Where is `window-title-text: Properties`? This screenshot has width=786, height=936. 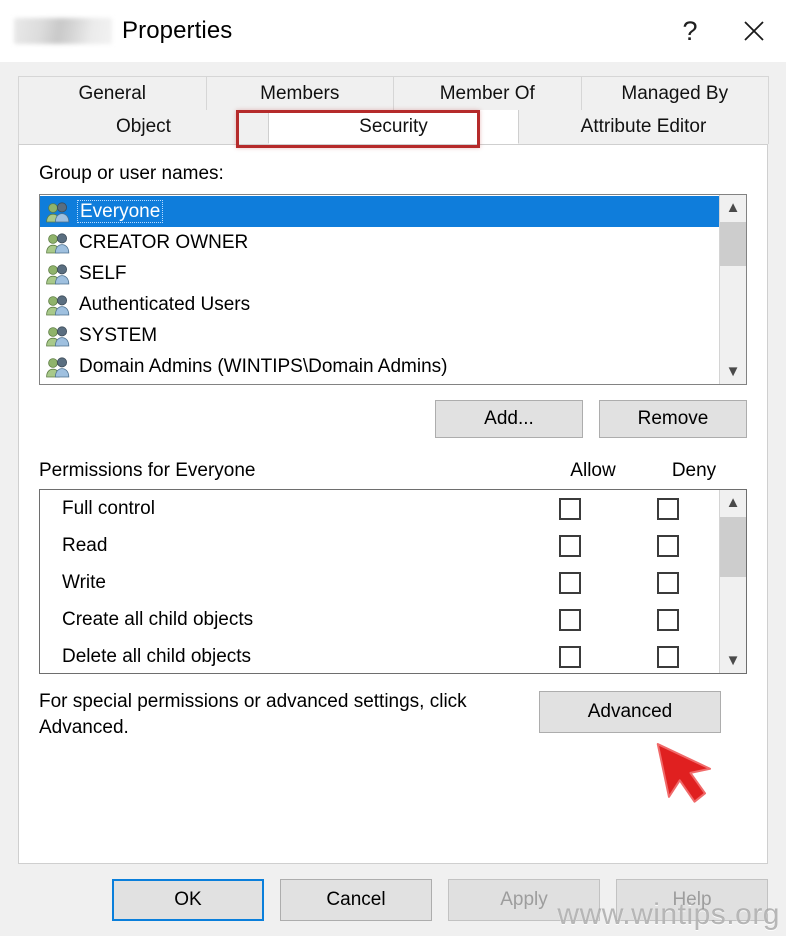 window-title-text: Properties is located at coordinates (177, 30).